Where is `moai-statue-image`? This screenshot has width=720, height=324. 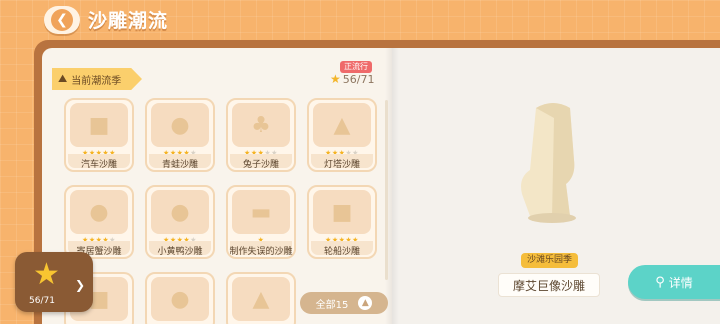
moai-statue-image is located at coordinates (548, 163).